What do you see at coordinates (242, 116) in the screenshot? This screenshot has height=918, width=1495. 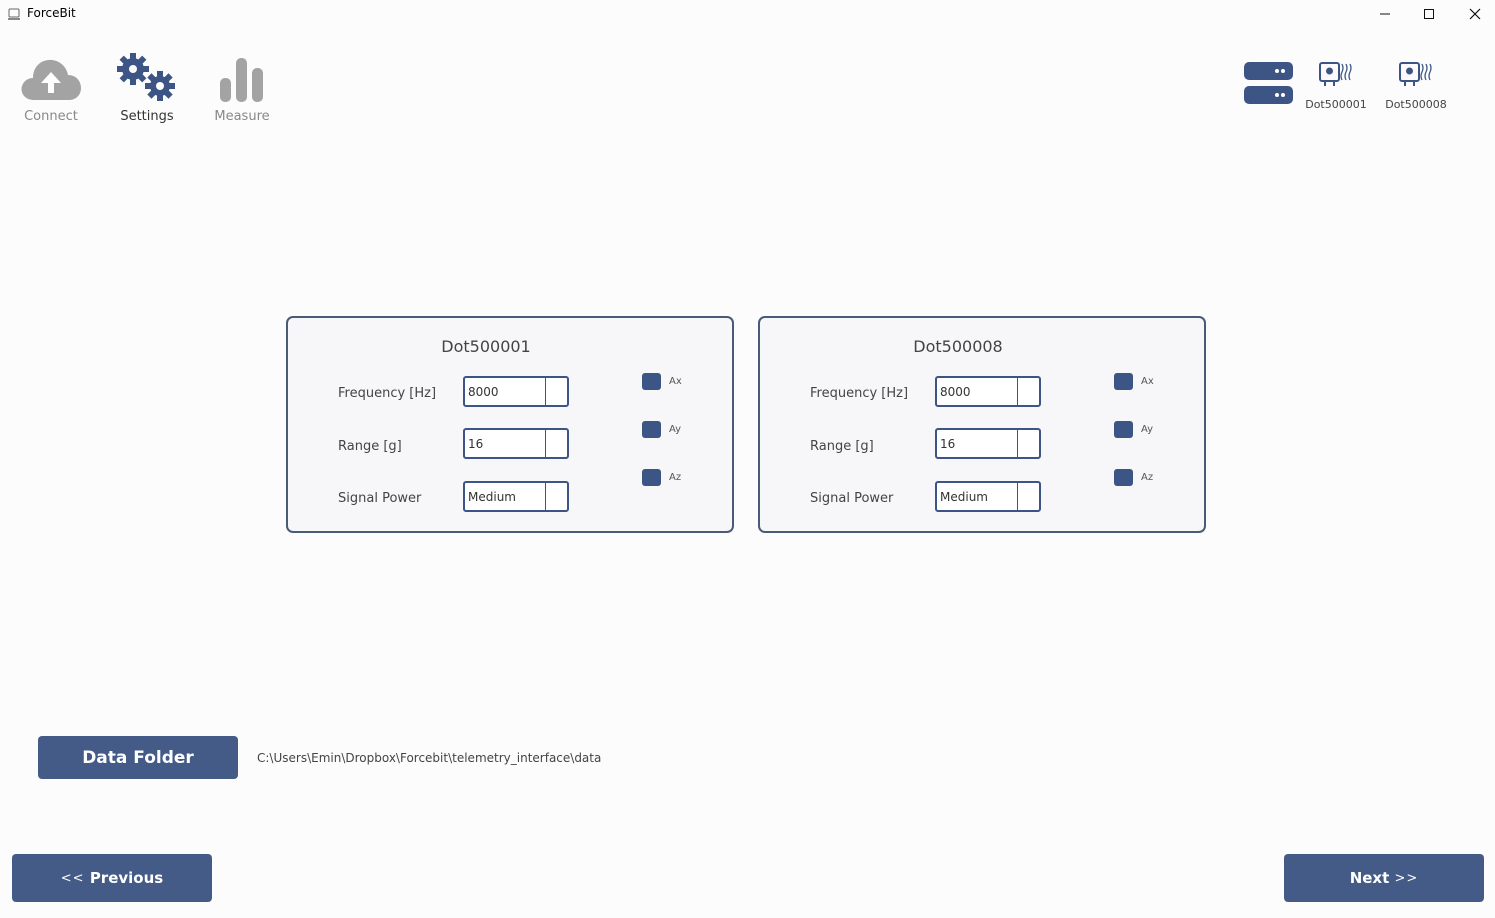 I see `measure-label: Measure` at bounding box center [242, 116].